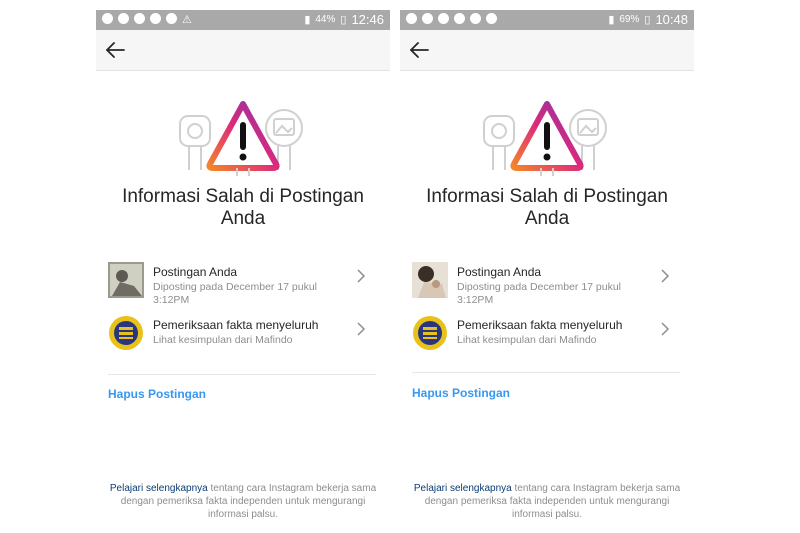  I want to click on status-bar: ▮ 69% ▯ 10:48, so click(547, 20).